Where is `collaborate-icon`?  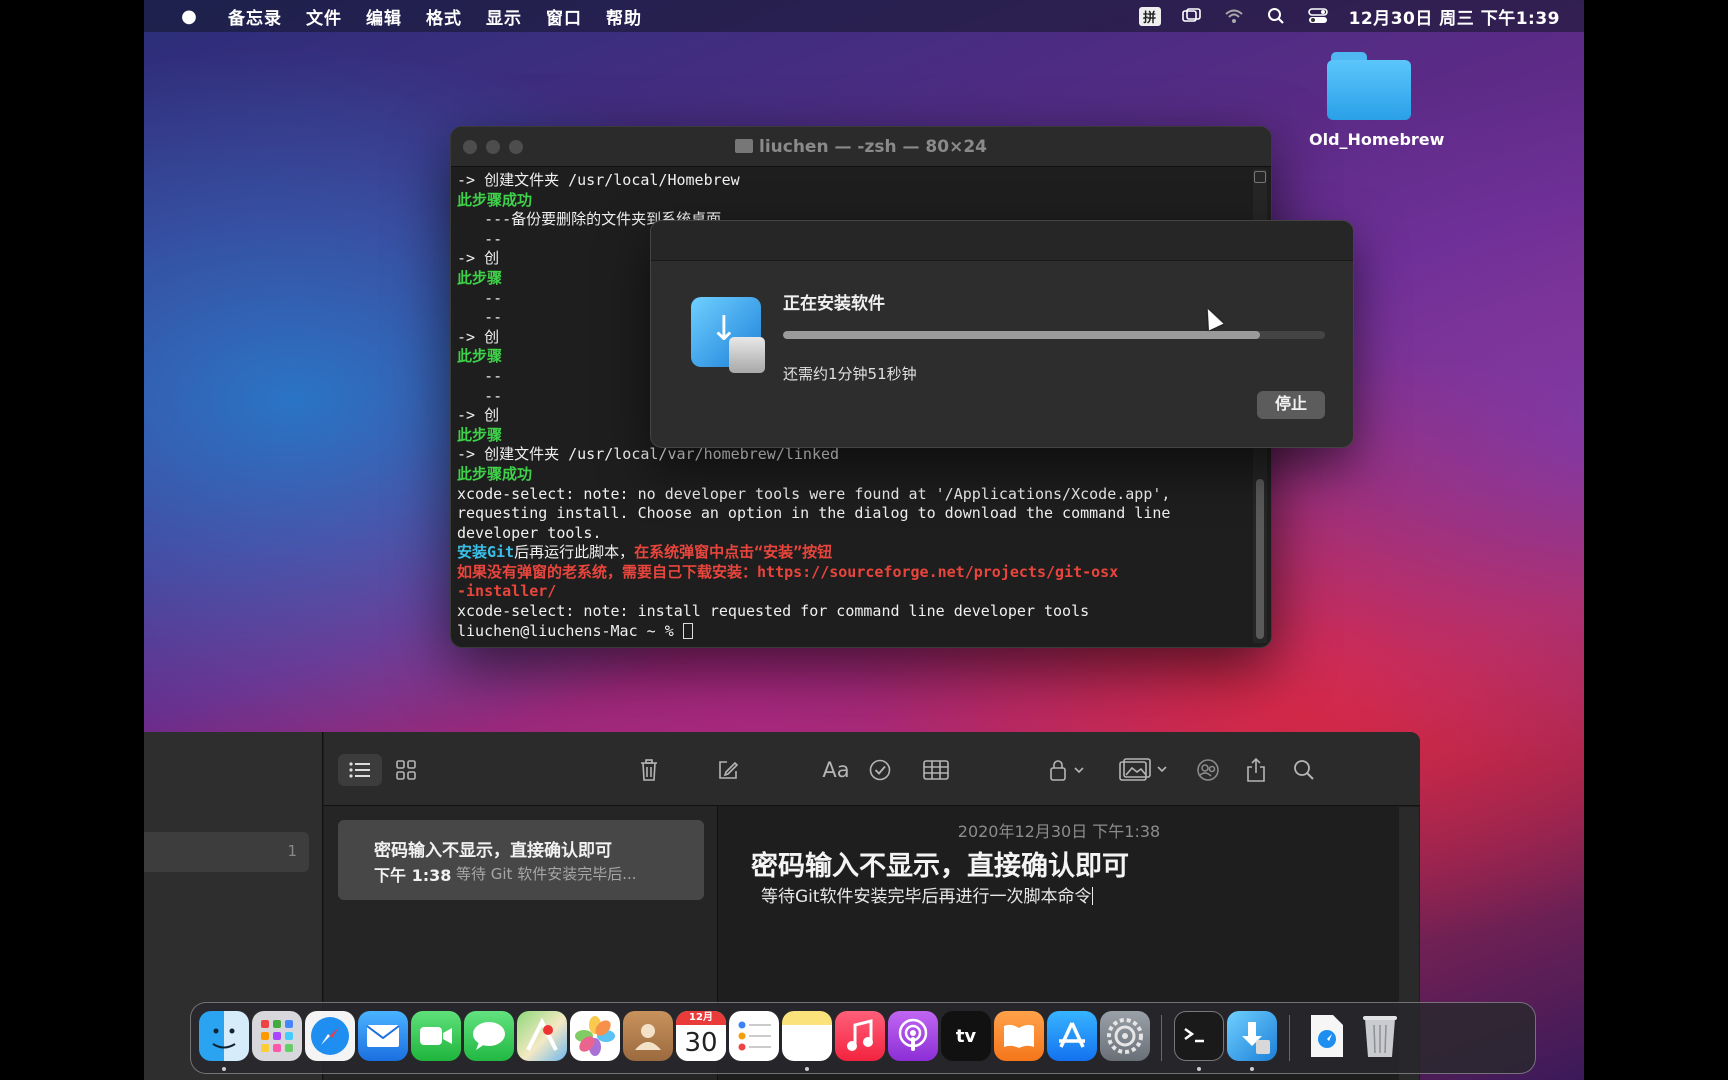
collaborate-icon is located at coordinates (1208, 770).